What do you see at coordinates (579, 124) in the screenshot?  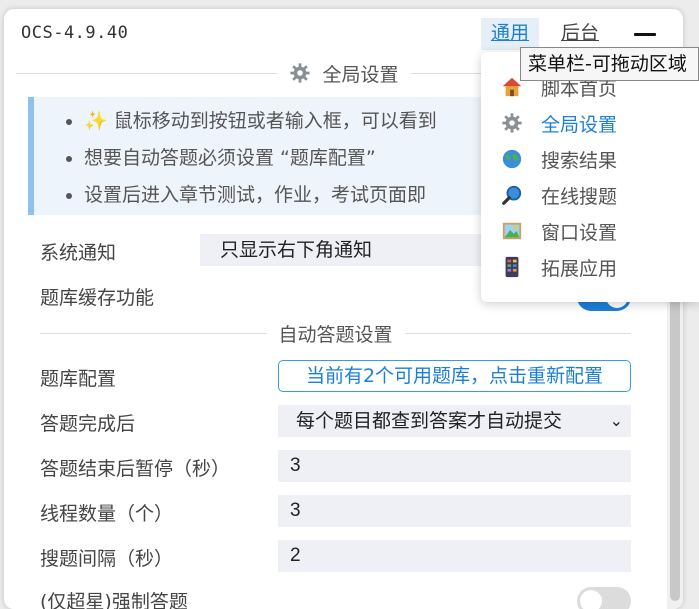 I see `menu-item-label: 全局设置` at bounding box center [579, 124].